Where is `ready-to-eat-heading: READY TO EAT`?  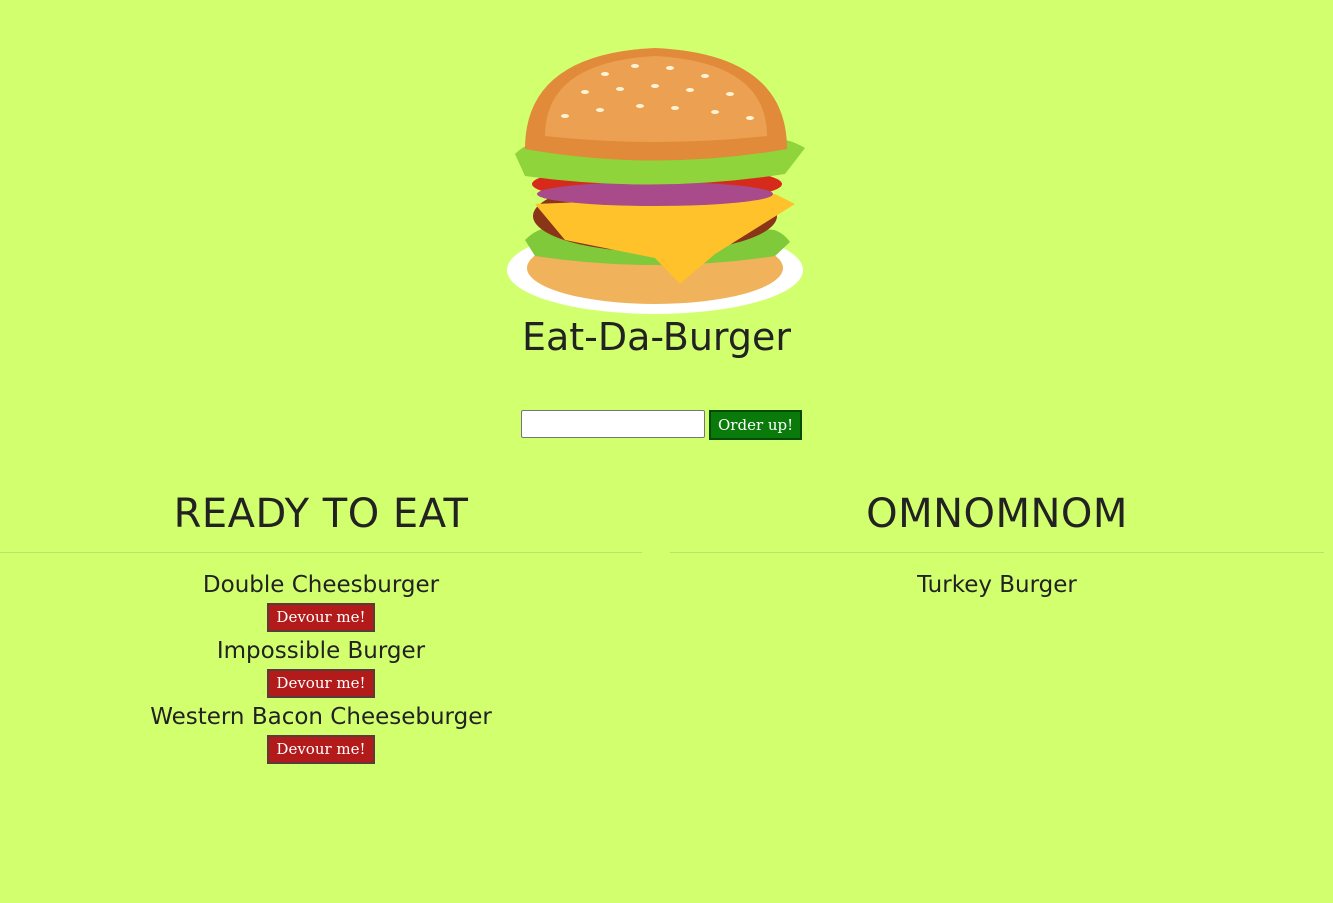 ready-to-eat-heading: READY TO EAT is located at coordinates (321, 514).